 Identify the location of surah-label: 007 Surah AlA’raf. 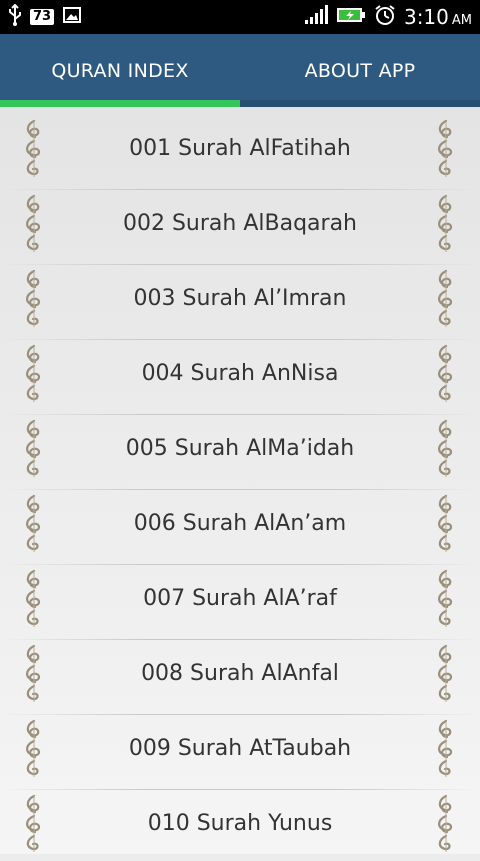
(240, 598).